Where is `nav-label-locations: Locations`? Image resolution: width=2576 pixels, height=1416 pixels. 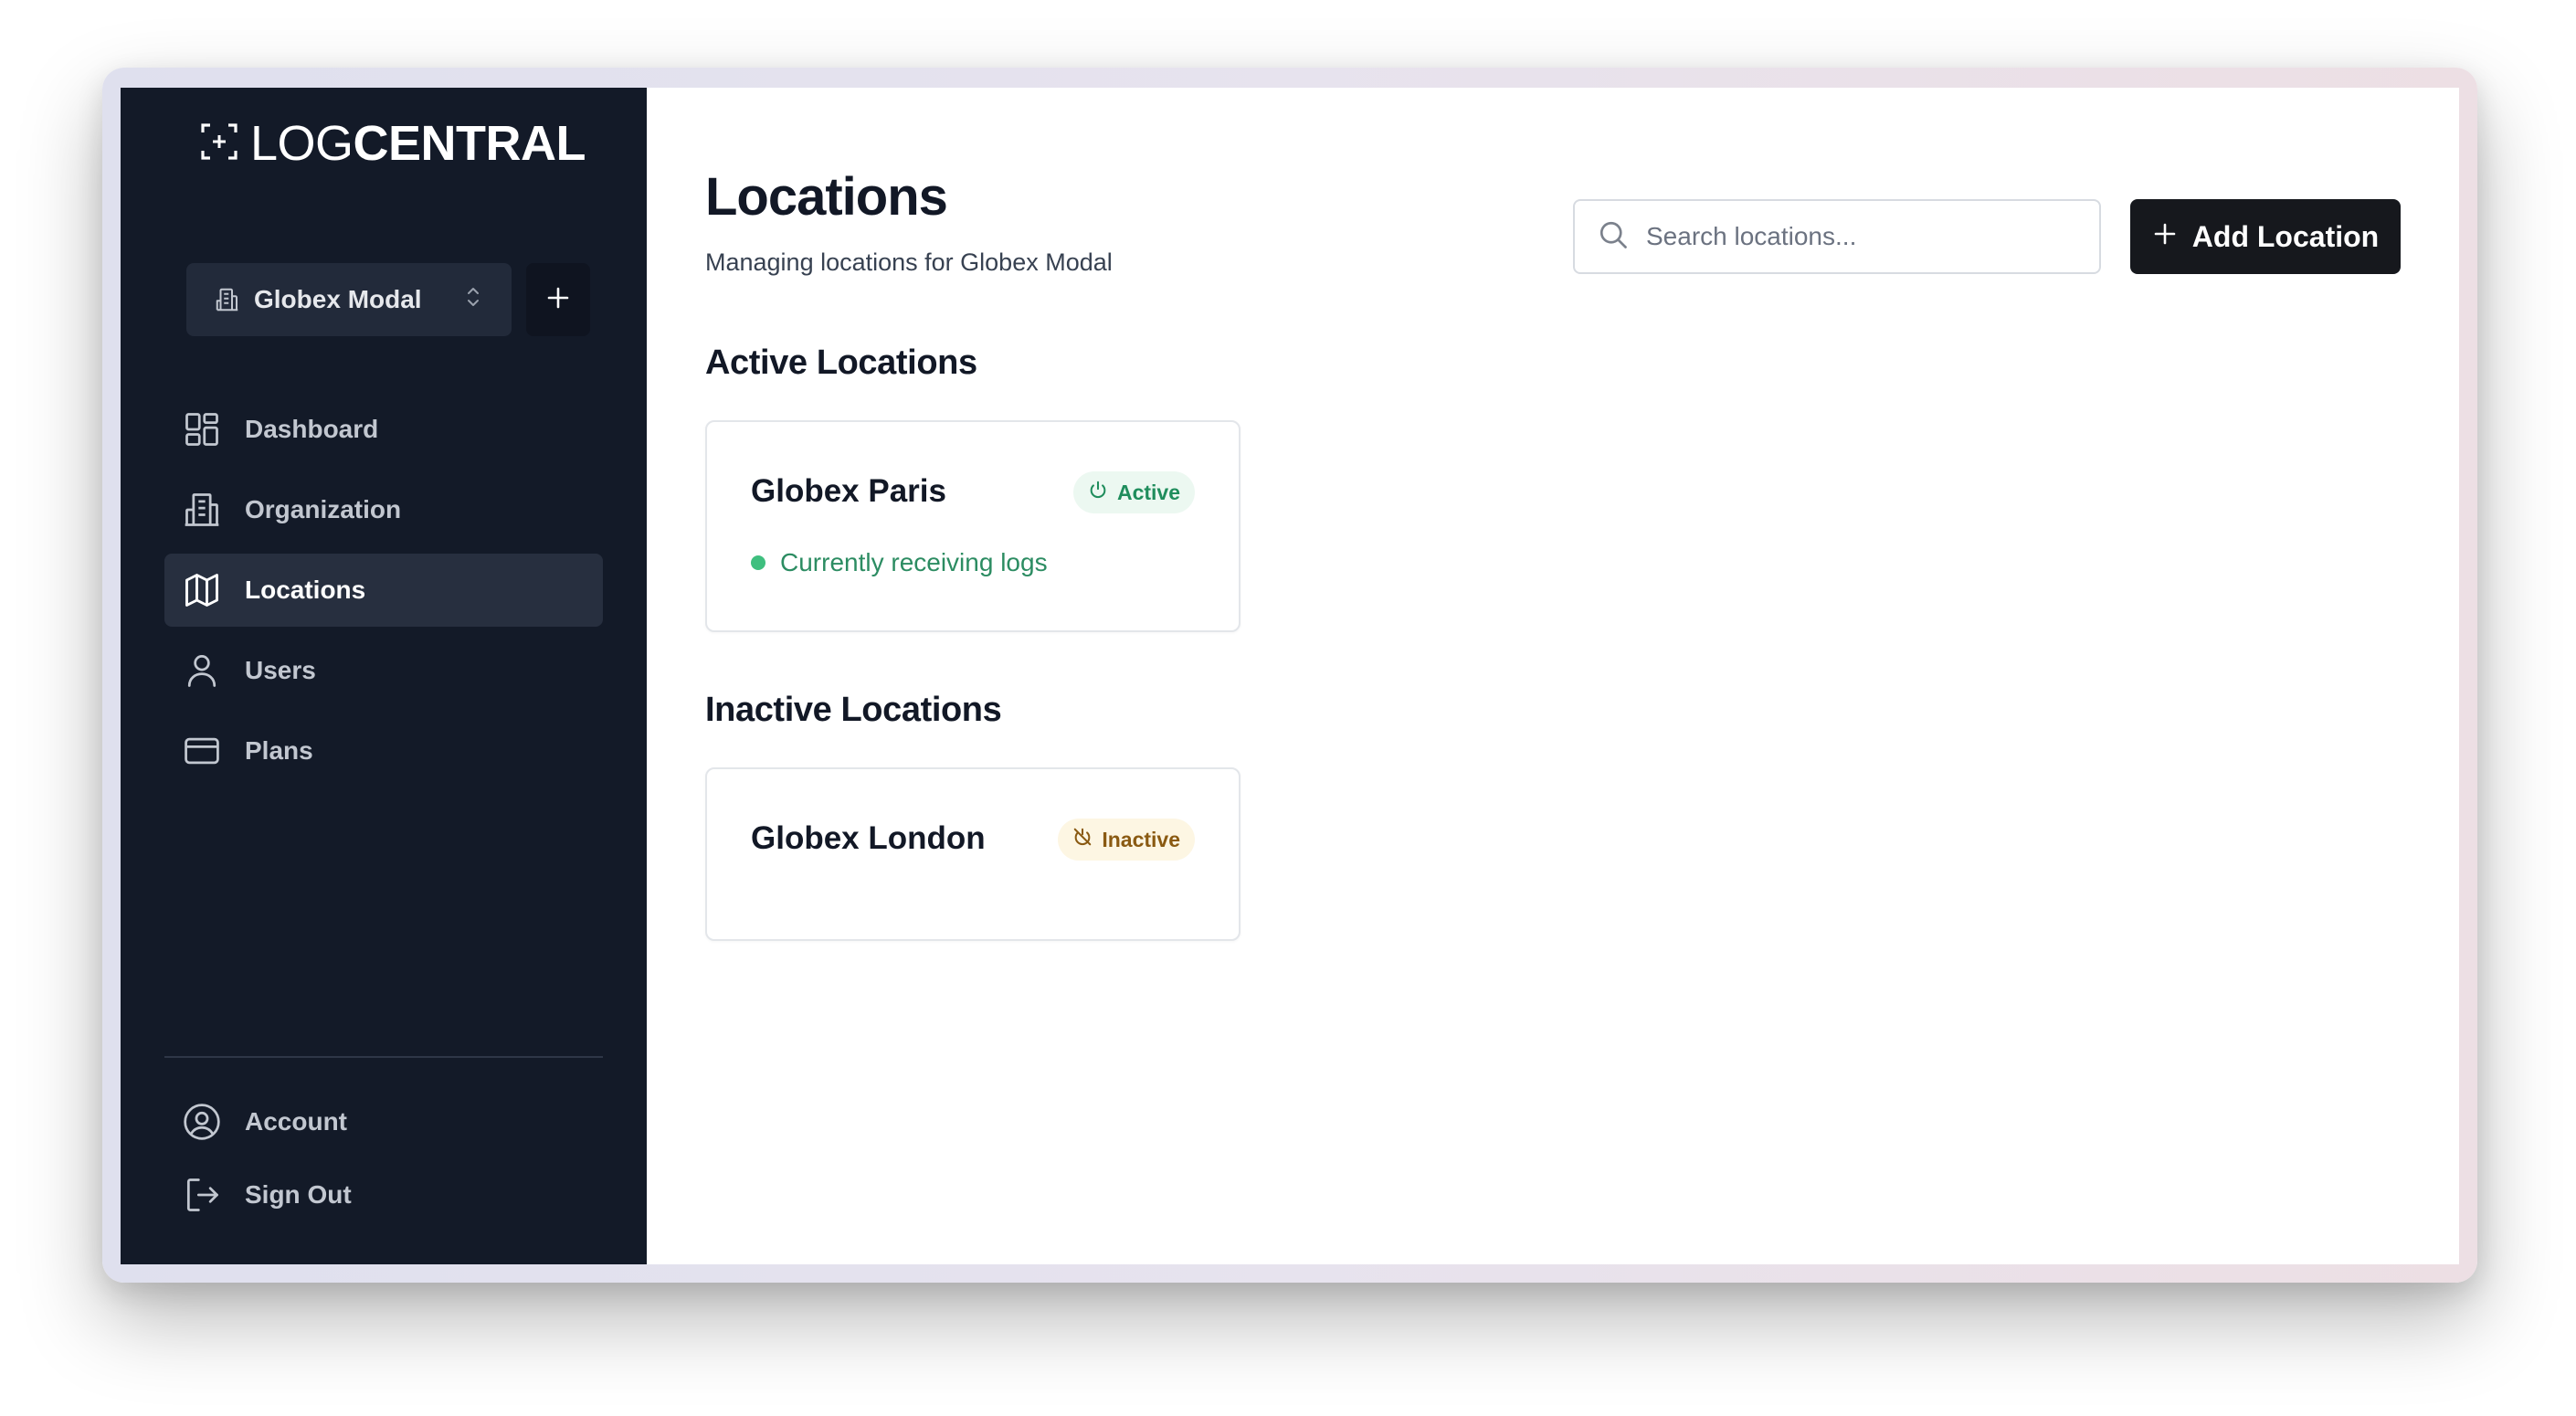 nav-label-locations: Locations is located at coordinates (305, 590).